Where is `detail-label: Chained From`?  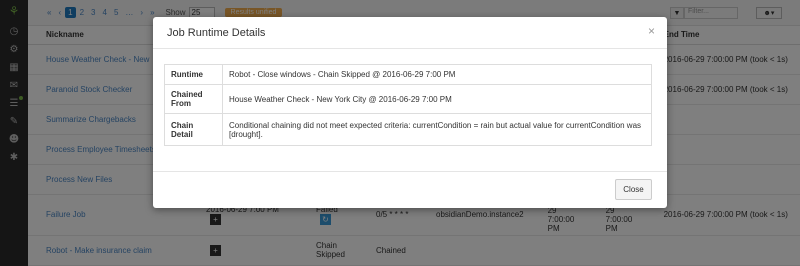 detail-label: Chained From is located at coordinates (193, 99).